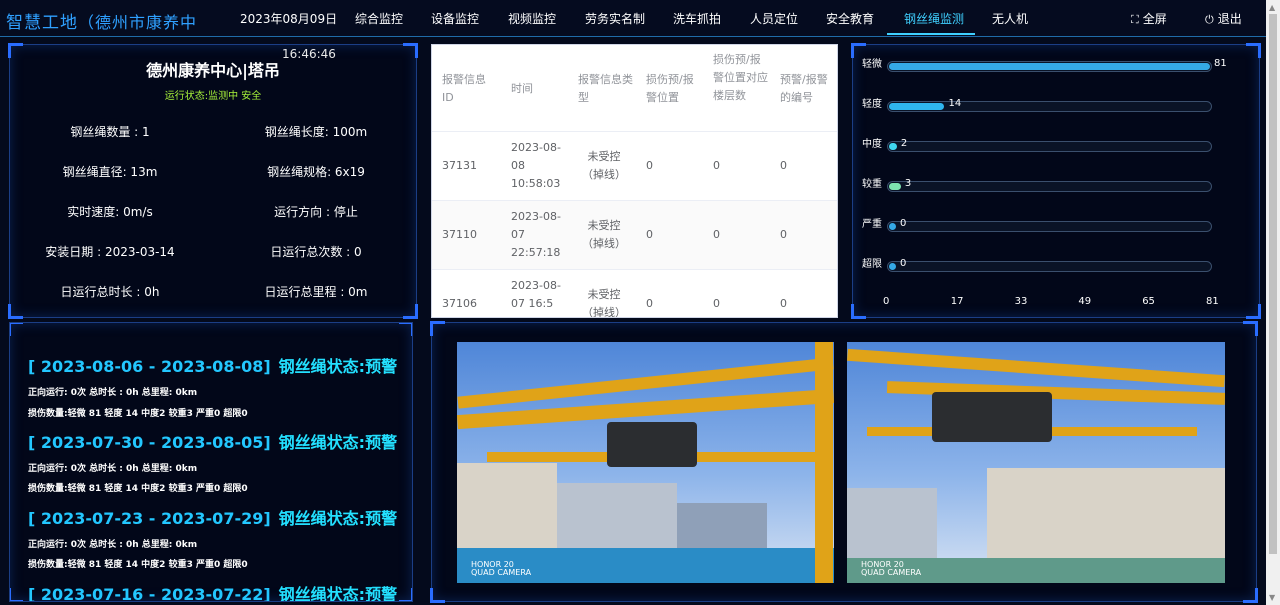  What do you see at coordinates (824, 462) in the screenshot?
I see `photo-mast` at bounding box center [824, 462].